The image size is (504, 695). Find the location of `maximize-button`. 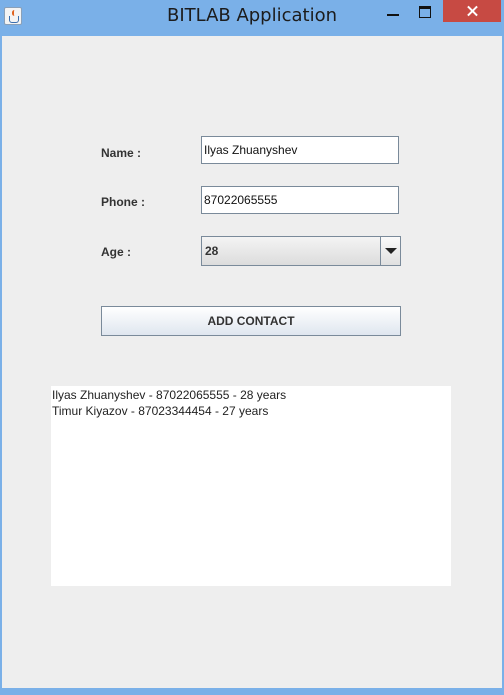

maximize-button is located at coordinates (425, 11).